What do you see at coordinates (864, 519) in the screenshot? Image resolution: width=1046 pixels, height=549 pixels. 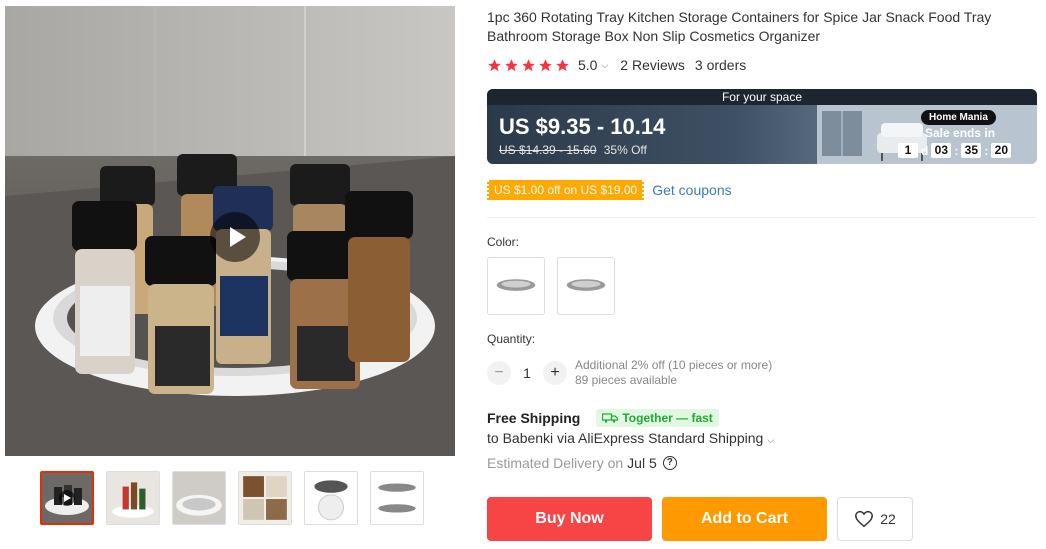 I see `heart-icon` at bounding box center [864, 519].